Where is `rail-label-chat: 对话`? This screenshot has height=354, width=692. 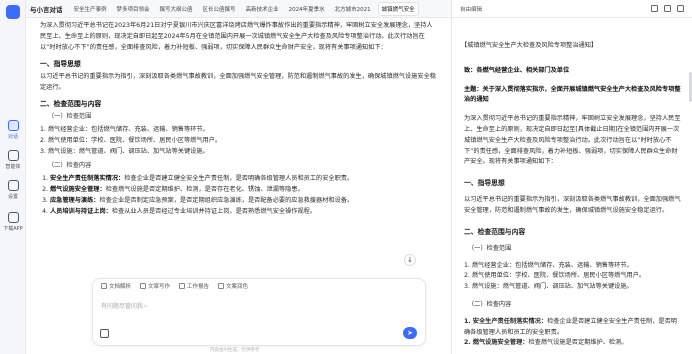 rail-label-chat: 对话 is located at coordinates (12, 137).